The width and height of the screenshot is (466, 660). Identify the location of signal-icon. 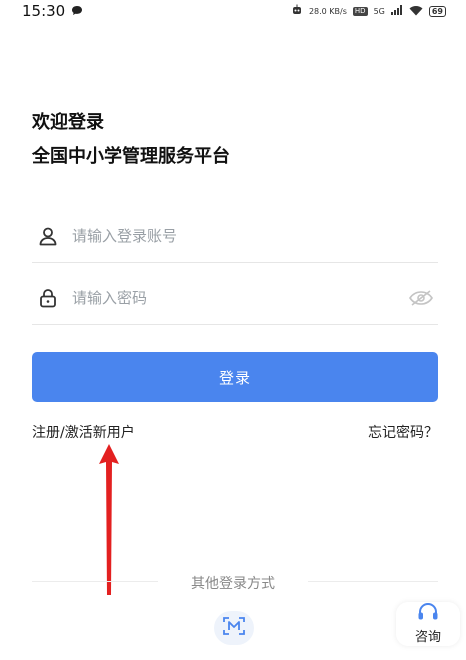
(396, 11).